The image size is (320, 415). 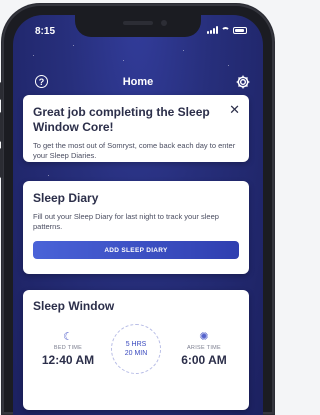 I want to click on bed-time-block: ☾ BED TIME 12:40 AM, so click(x=68, y=349).